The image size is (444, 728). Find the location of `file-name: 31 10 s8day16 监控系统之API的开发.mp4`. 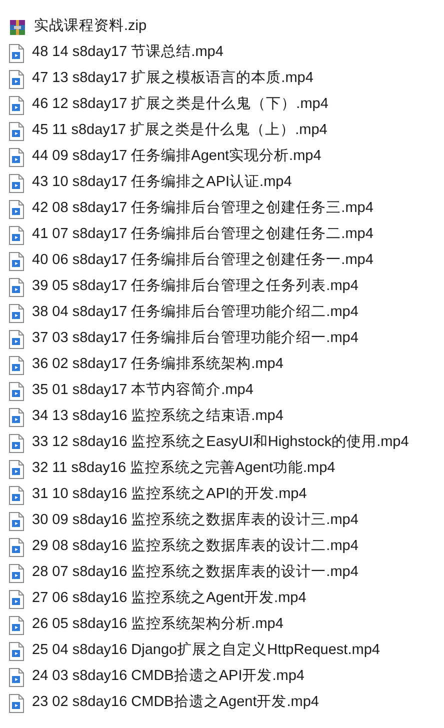

file-name: 31 10 s8day16 监控系统之API的开发.mp4 is located at coordinates (169, 495).